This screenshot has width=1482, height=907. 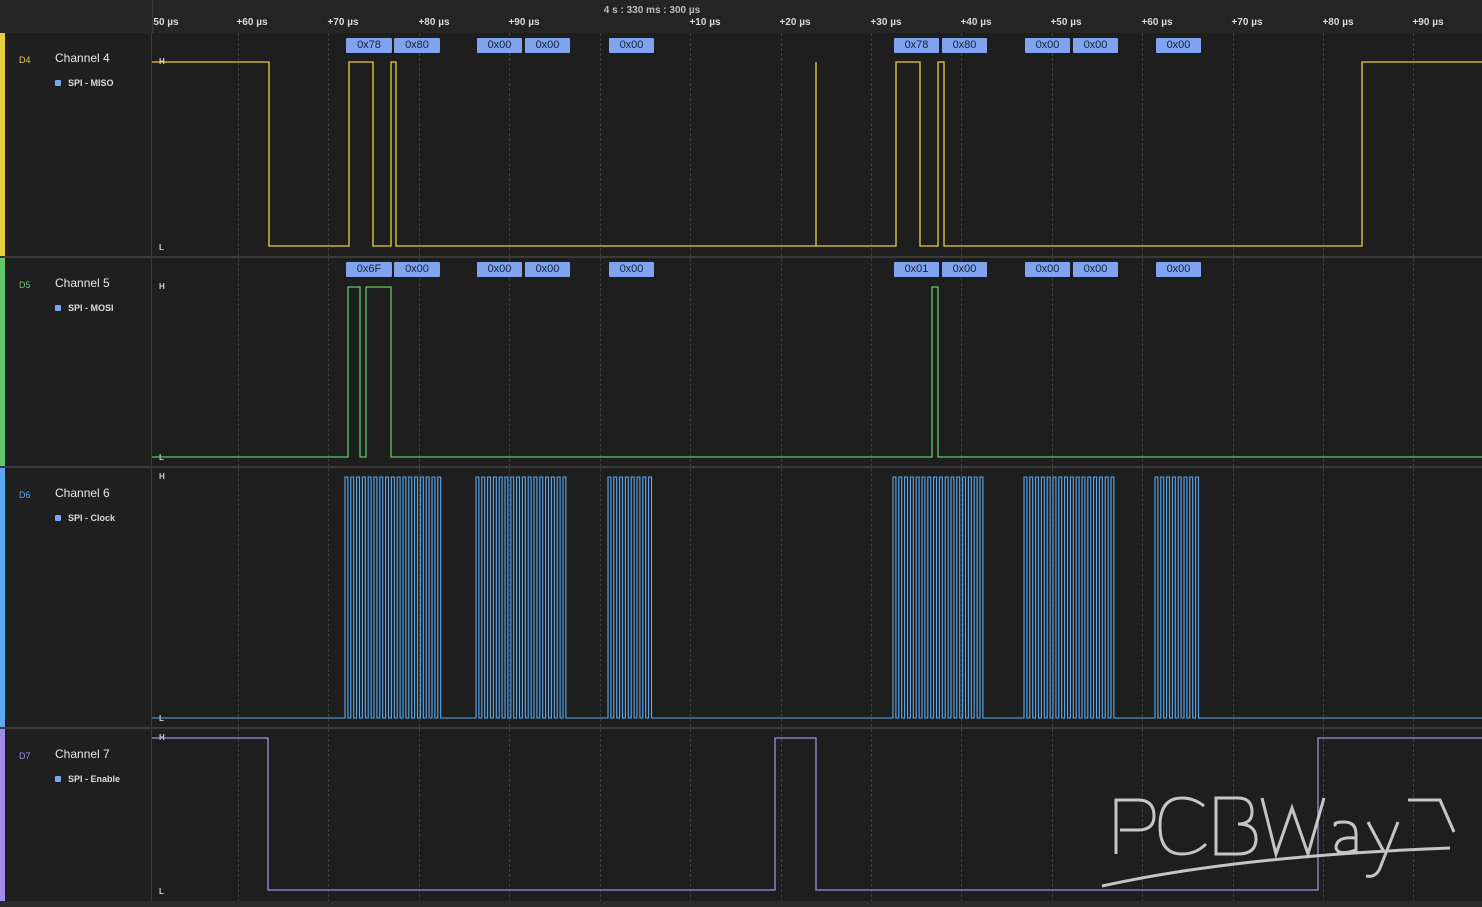 I want to click on tick-label: +40 µs, so click(x=976, y=22).